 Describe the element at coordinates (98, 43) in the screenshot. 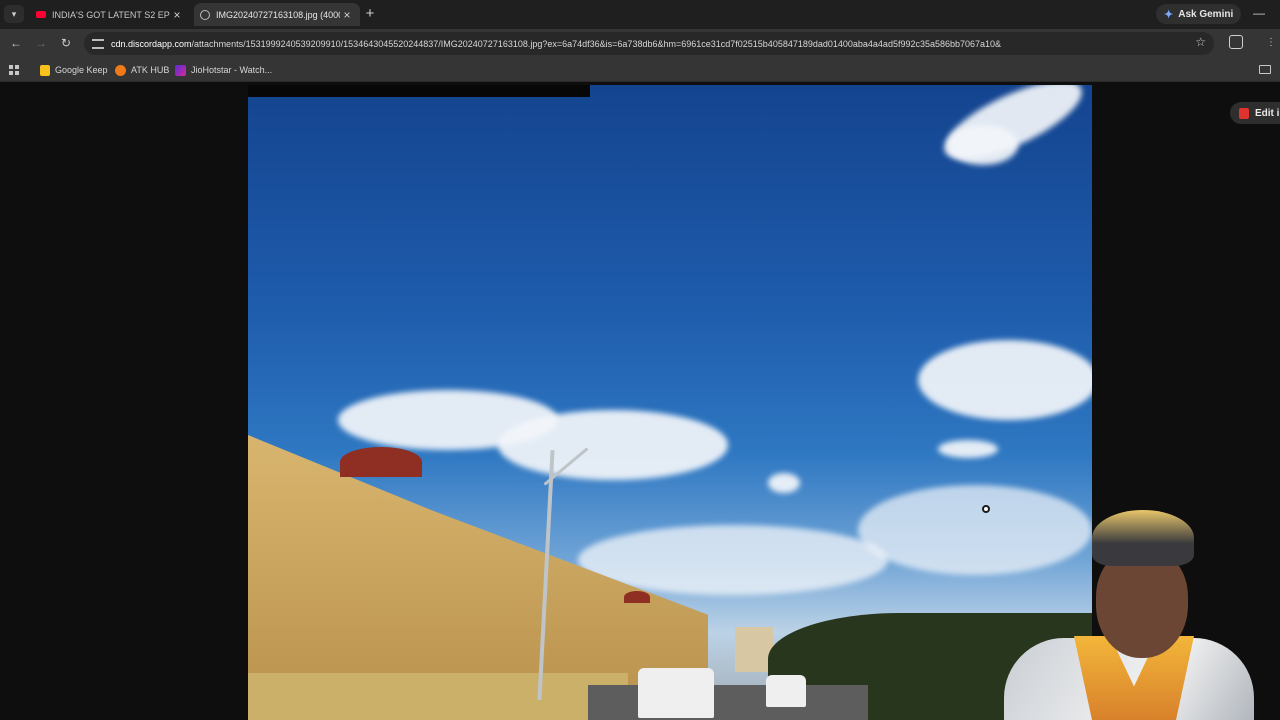

I see `site-settings-icon` at that location.